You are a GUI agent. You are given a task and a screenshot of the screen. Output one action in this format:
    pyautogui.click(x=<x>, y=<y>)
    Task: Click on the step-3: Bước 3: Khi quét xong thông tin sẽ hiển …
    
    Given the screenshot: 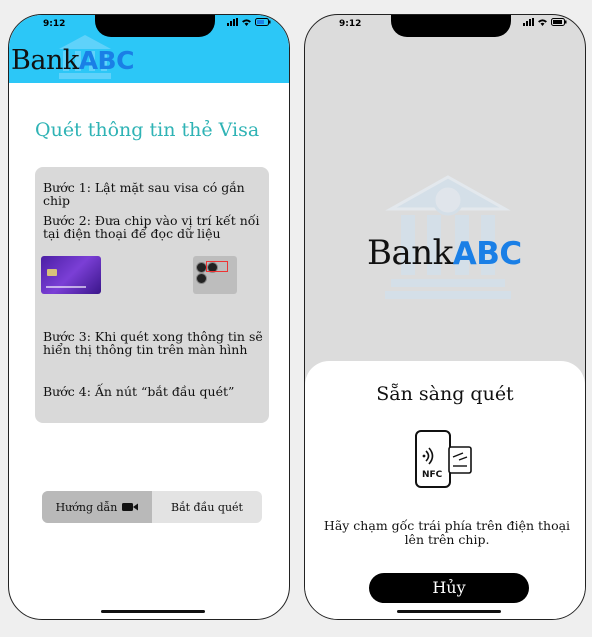 What is the action you would take?
    pyautogui.click(x=153, y=343)
    